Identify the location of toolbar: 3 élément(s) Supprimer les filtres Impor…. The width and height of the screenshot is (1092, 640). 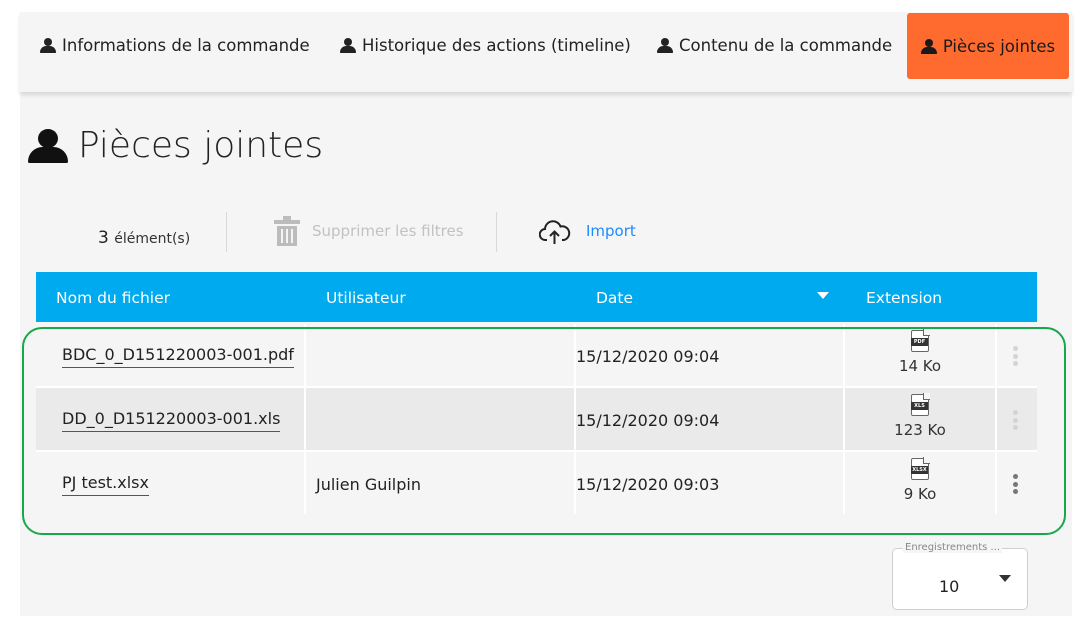
(356, 232).